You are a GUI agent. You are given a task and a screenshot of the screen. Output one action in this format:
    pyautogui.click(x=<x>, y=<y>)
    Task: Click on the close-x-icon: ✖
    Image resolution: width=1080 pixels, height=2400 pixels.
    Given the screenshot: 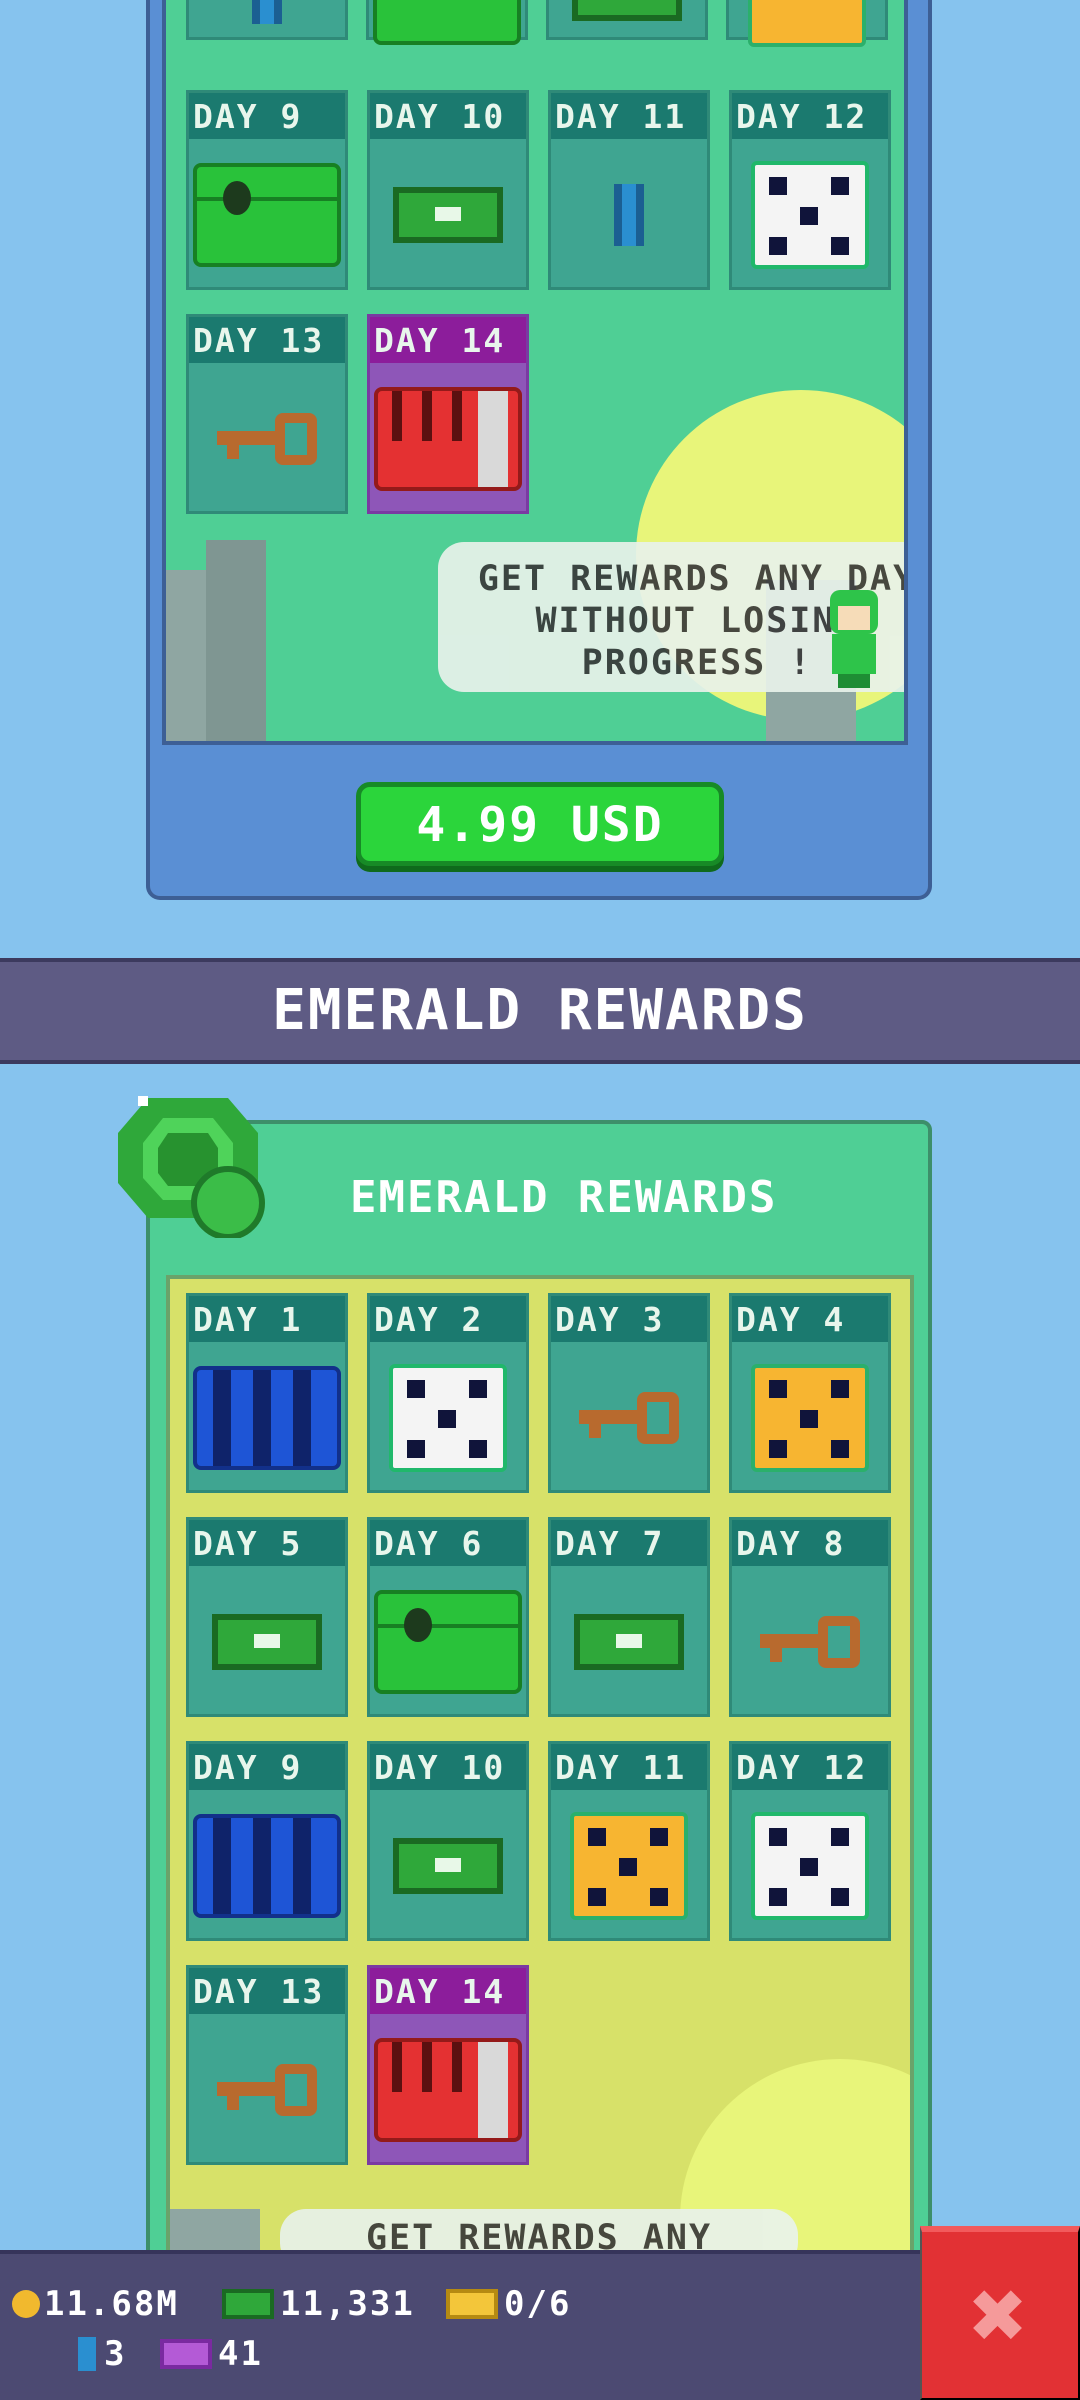 What is the action you would take?
    pyautogui.click(x=1000, y=2315)
    